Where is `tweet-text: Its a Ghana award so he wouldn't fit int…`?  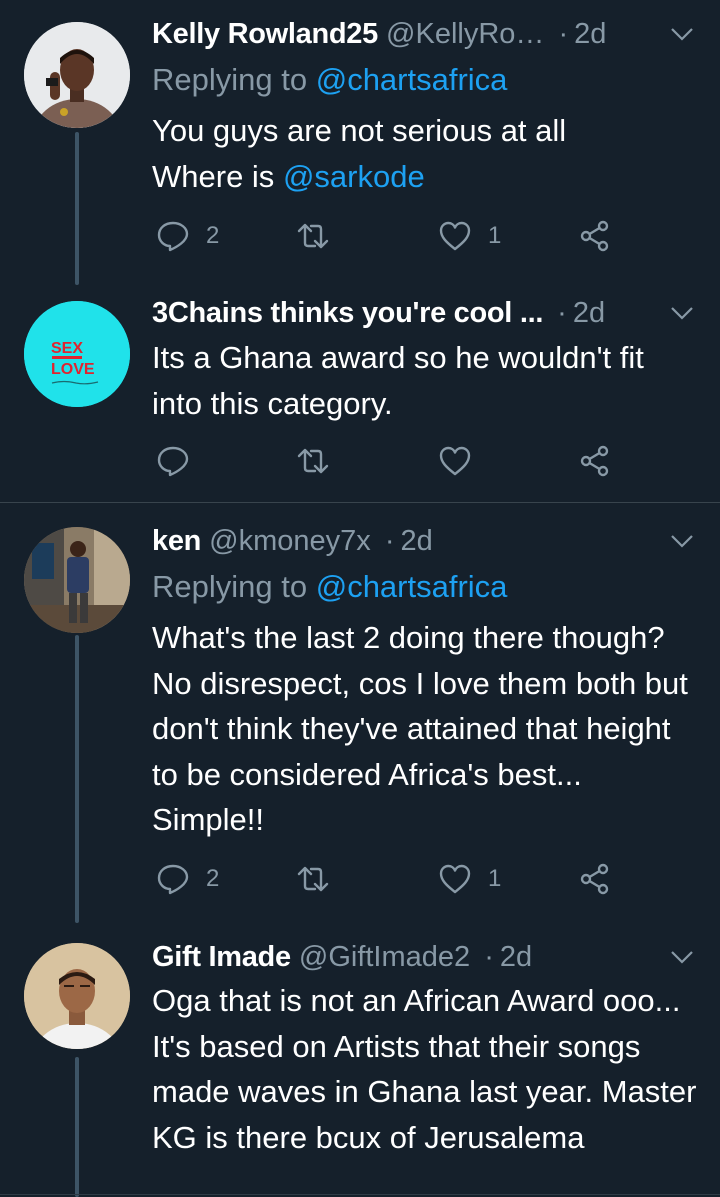 tweet-text: Its a Ghana award so he wouldn't fit int… is located at coordinates (398, 380).